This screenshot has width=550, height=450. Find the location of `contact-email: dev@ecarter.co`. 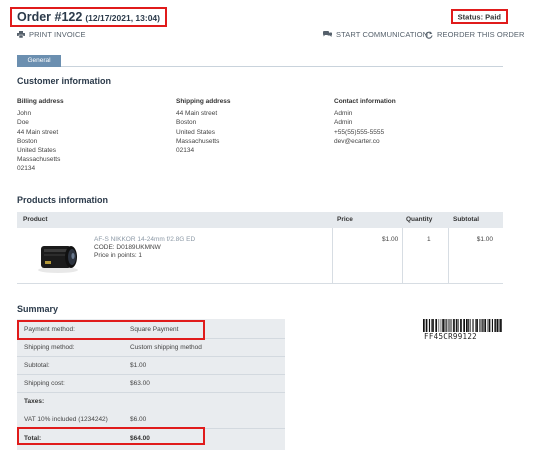

contact-email: dev@ecarter.co is located at coordinates (365, 141).